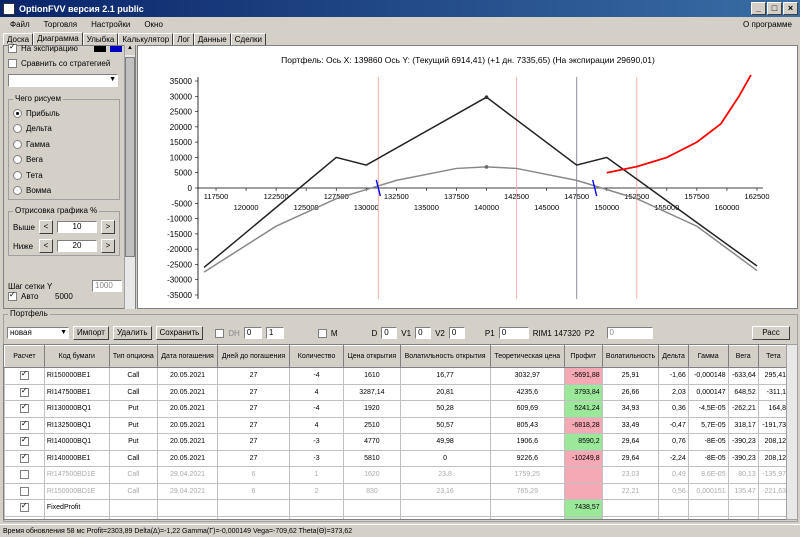 This screenshot has width=800, height=537. What do you see at coordinates (108, 246) in the screenshot?
I see `below-increase-button: >` at bounding box center [108, 246].